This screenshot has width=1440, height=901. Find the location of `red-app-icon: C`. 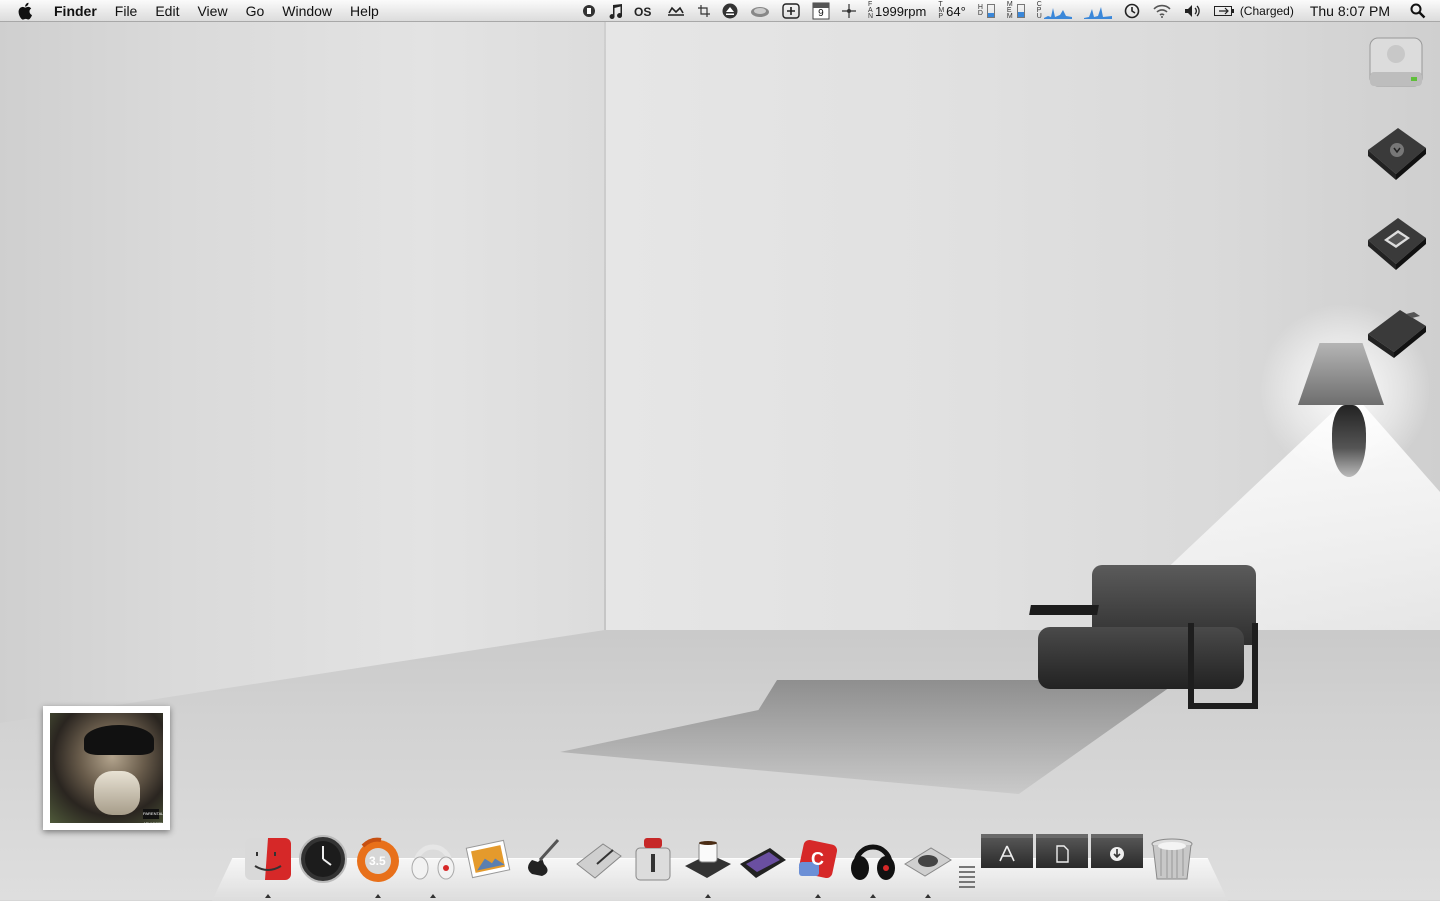

red-app-icon: C is located at coordinates (817, 859).